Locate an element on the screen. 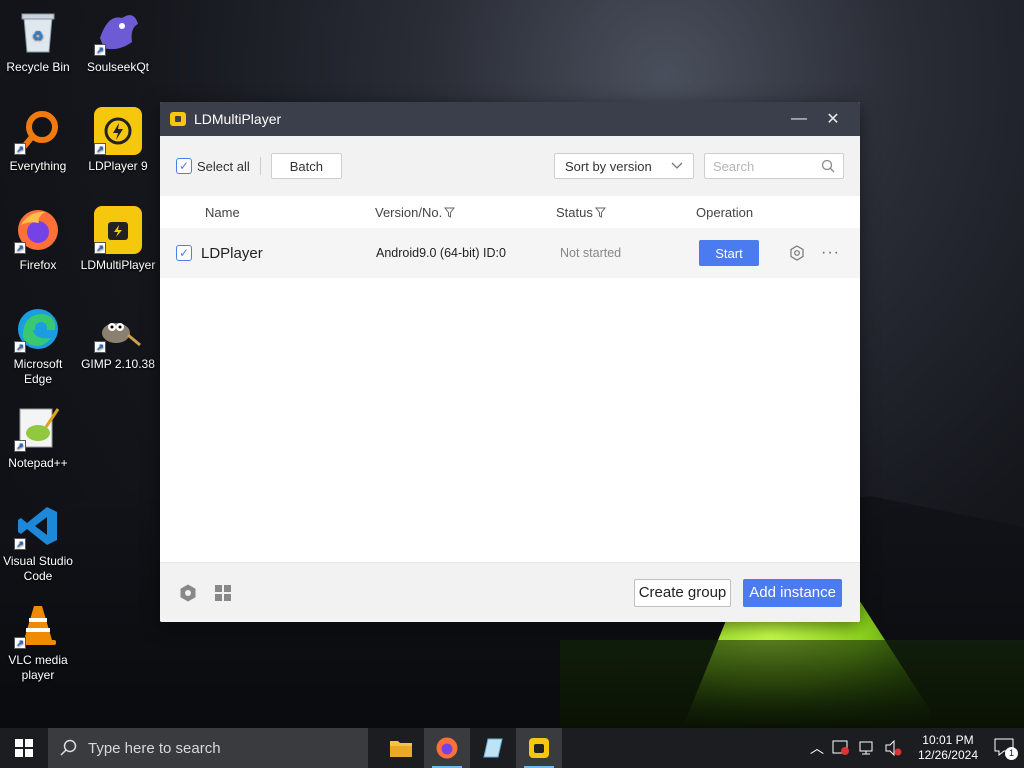 This screenshot has width=1024, height=768. recycle-bin-icon: ♻ is located at coordinates (38, 32).